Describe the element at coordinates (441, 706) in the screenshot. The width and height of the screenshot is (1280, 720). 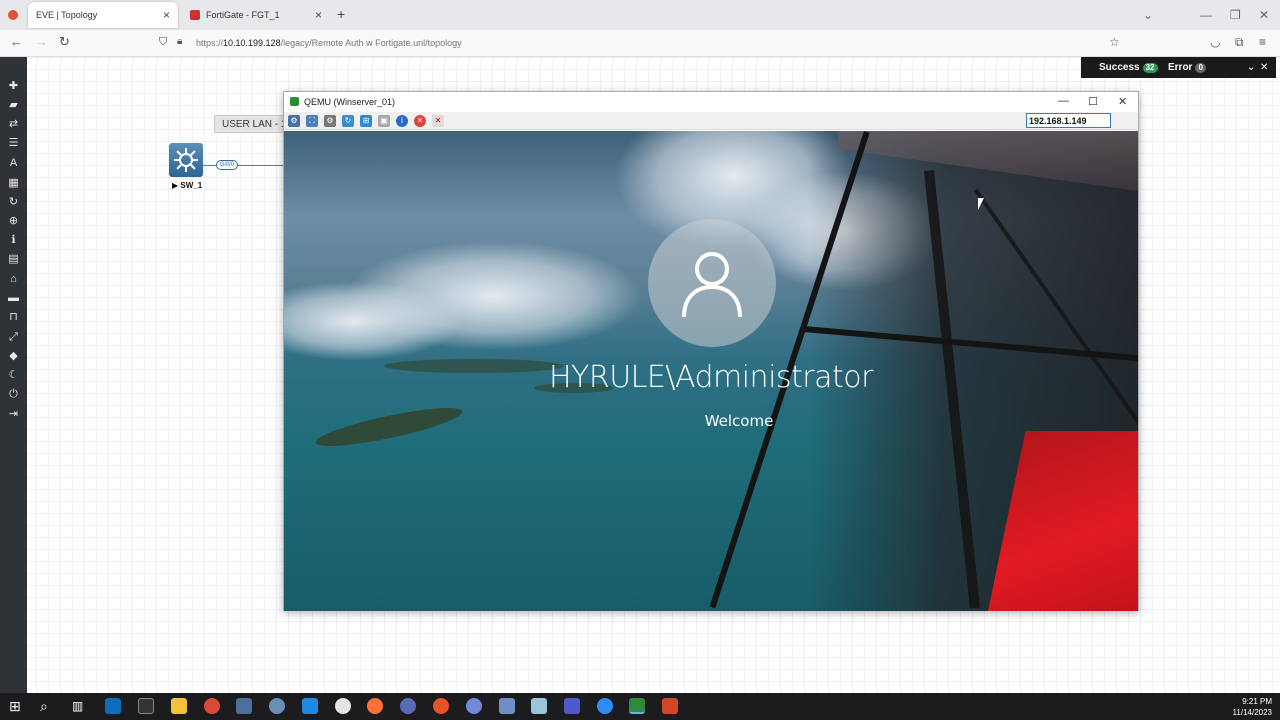
I see `ftp-icon` at that location.